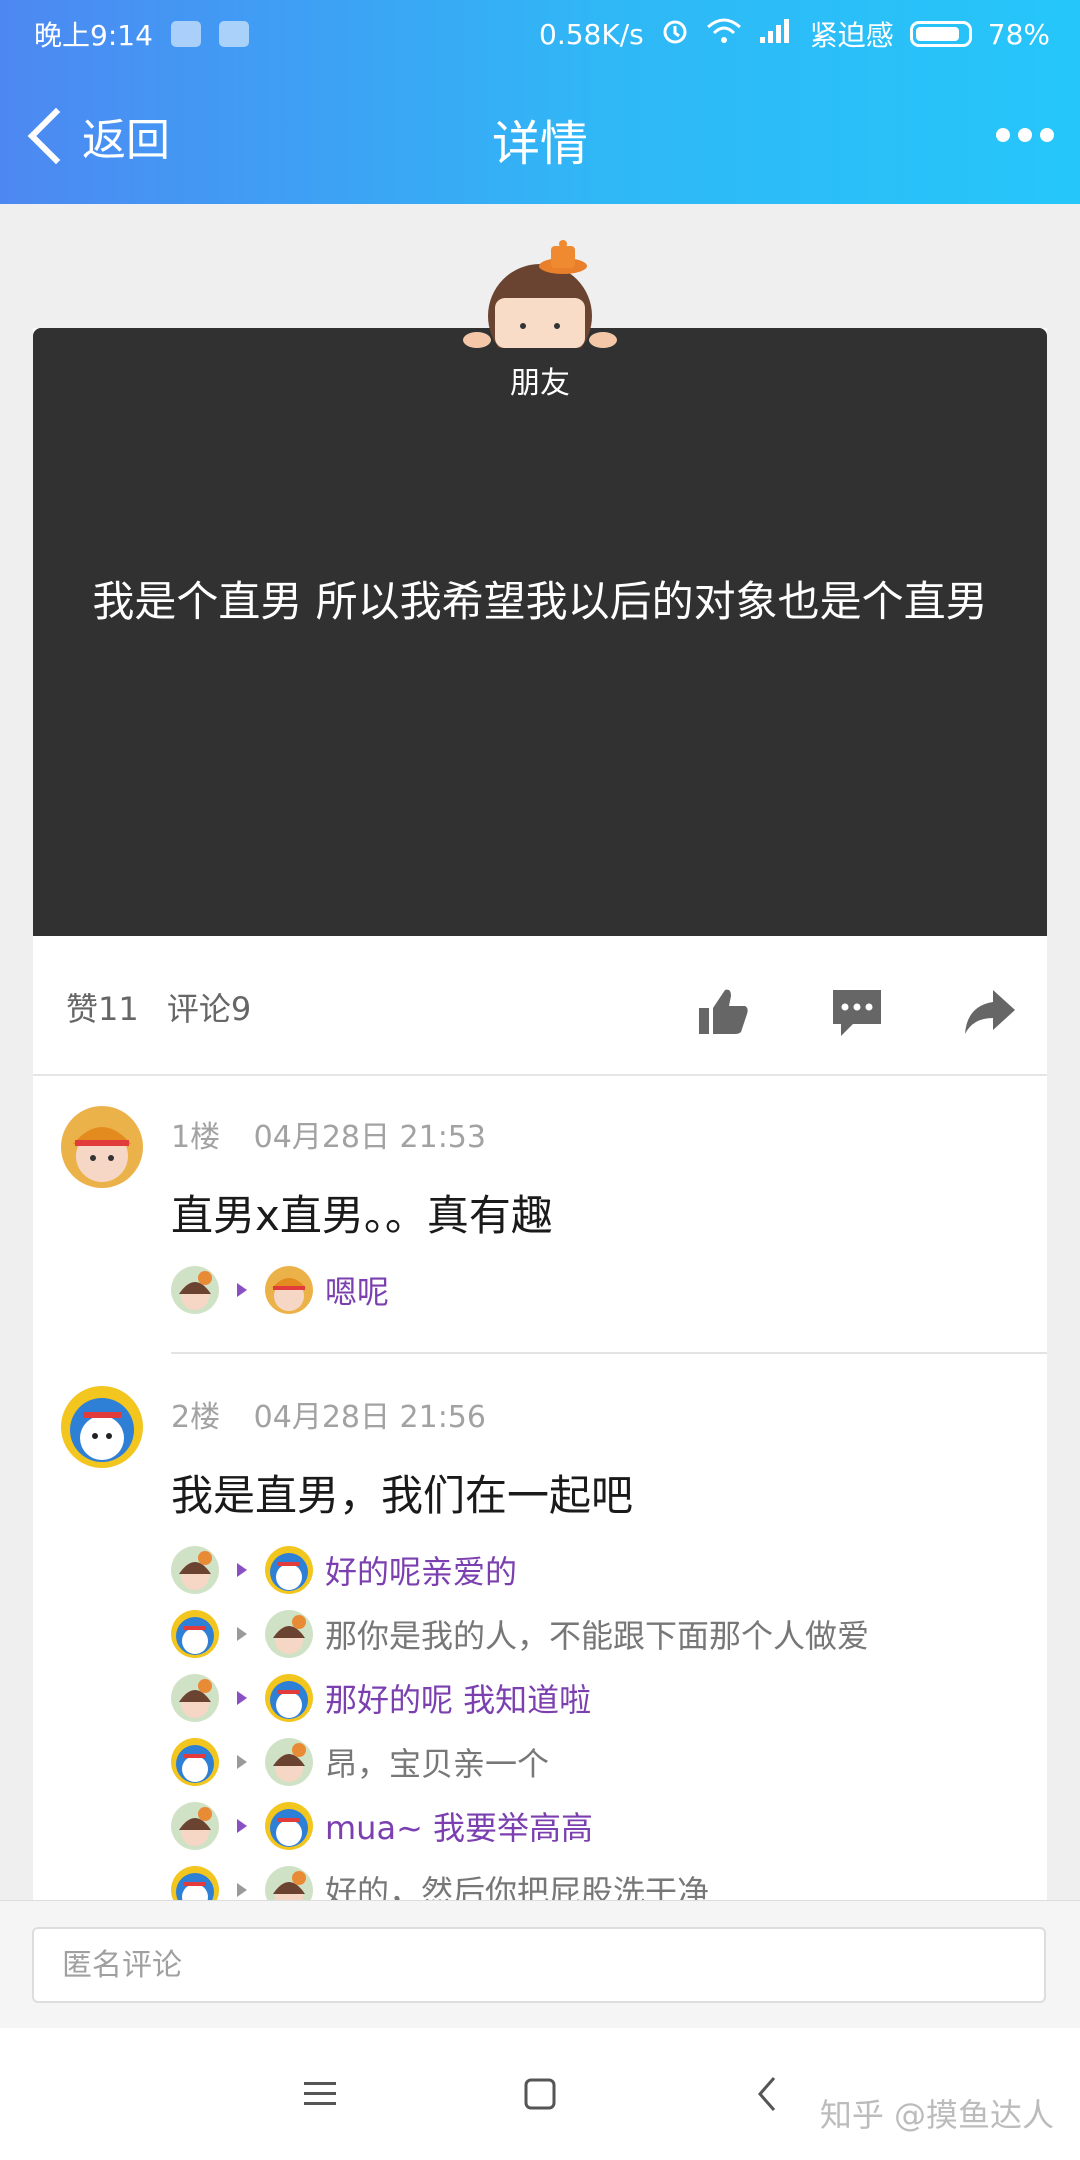  I want to click on reply-row: mua~ 我要举高高, so click(382, 1826).